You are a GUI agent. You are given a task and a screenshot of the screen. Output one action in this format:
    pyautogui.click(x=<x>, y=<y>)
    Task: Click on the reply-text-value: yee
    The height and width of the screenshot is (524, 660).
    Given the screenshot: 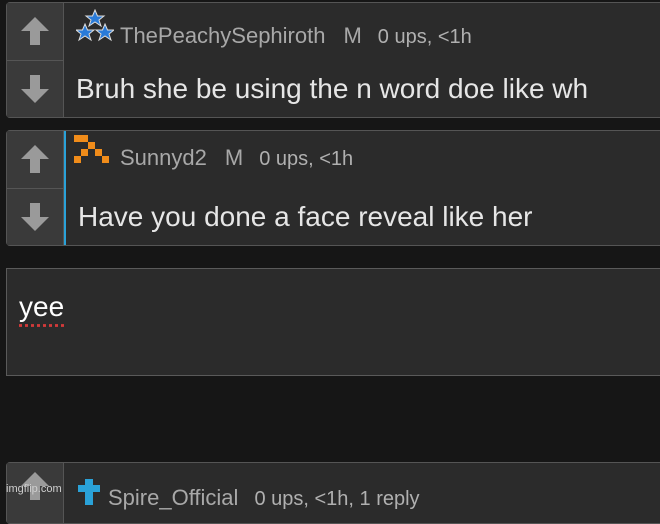 What is the action you would take?
    pyautogui.click(x=41, y=307)
    